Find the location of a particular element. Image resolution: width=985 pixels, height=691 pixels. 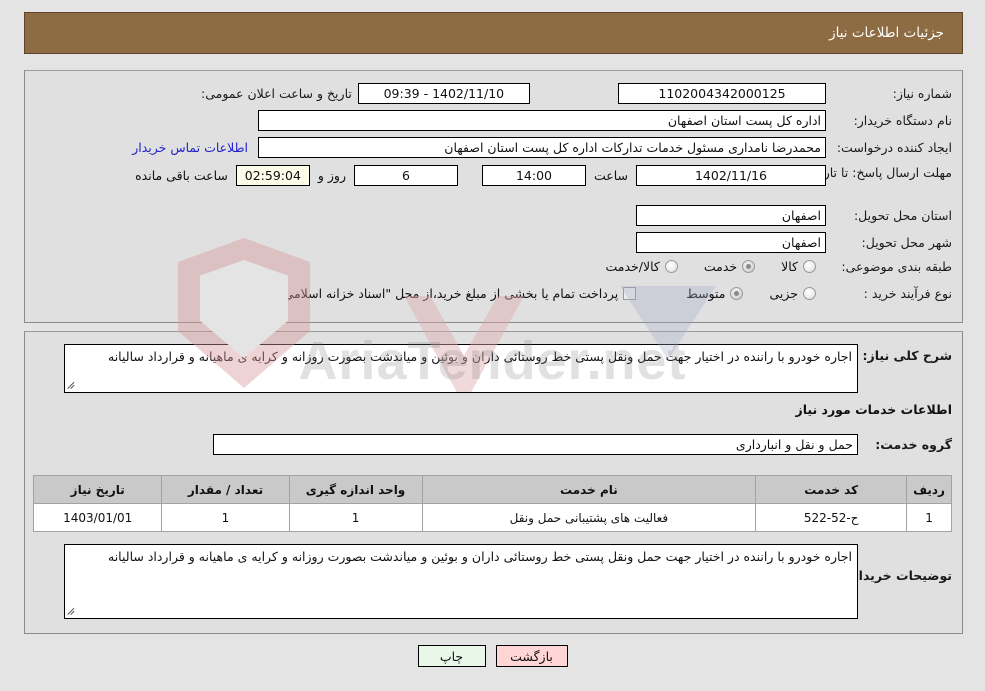

cell-need-date: 1403/01/01 is located at coordinates (97, 517).